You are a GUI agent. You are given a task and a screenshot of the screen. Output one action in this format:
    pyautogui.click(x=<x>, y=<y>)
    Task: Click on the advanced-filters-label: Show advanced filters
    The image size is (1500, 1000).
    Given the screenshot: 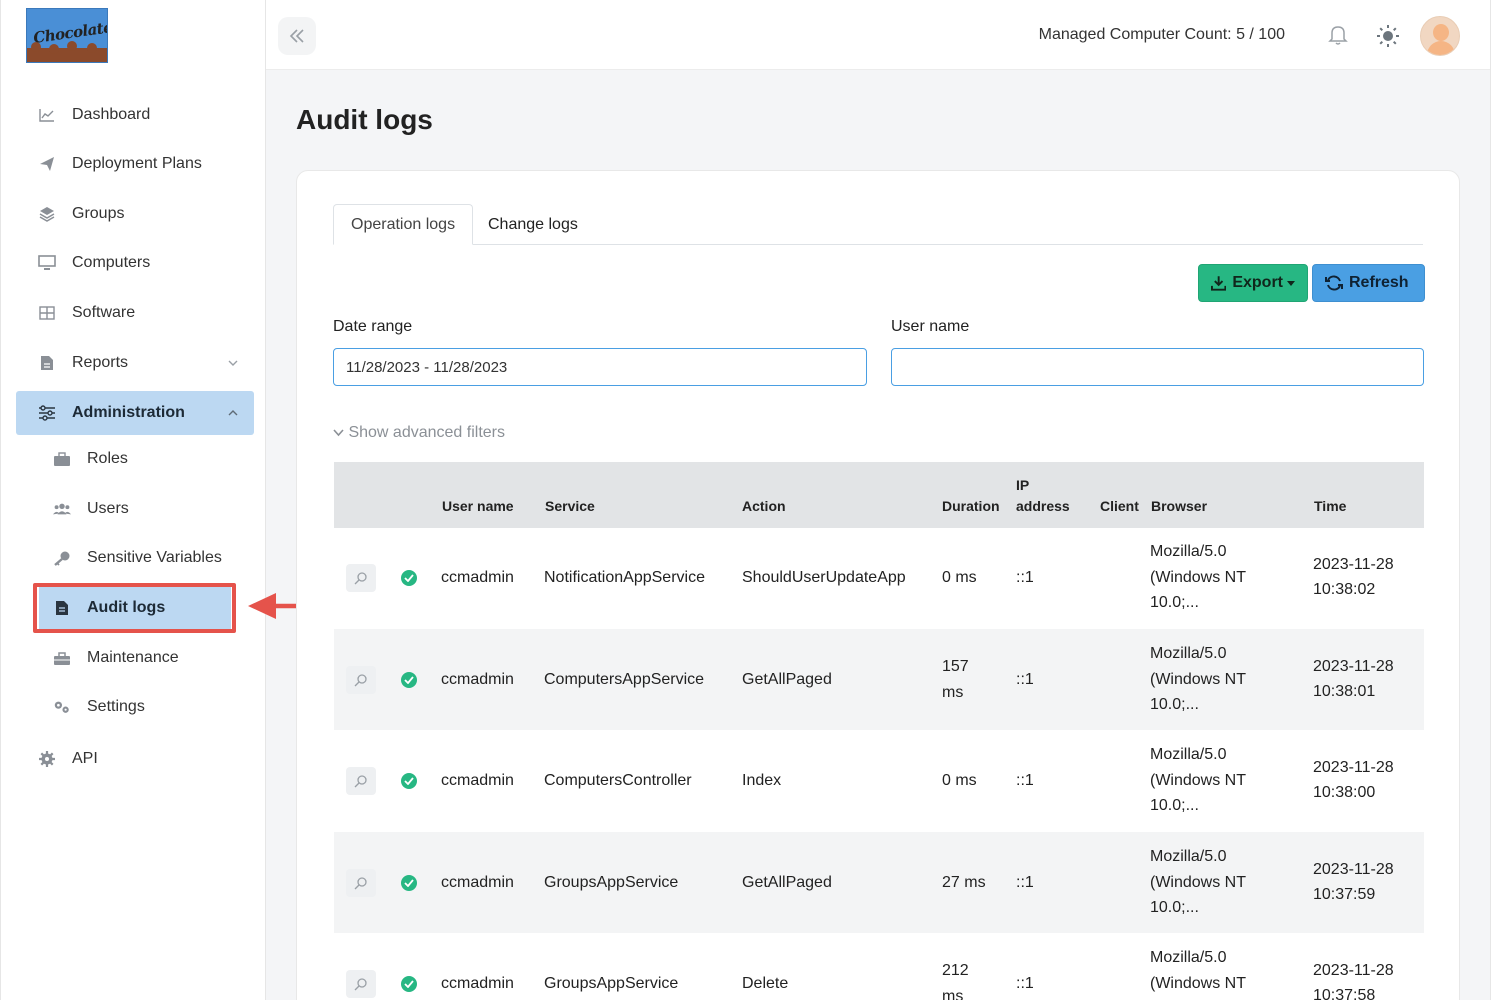 What is the action you would take?
    pyautogui.click(x=426, y=432)
    